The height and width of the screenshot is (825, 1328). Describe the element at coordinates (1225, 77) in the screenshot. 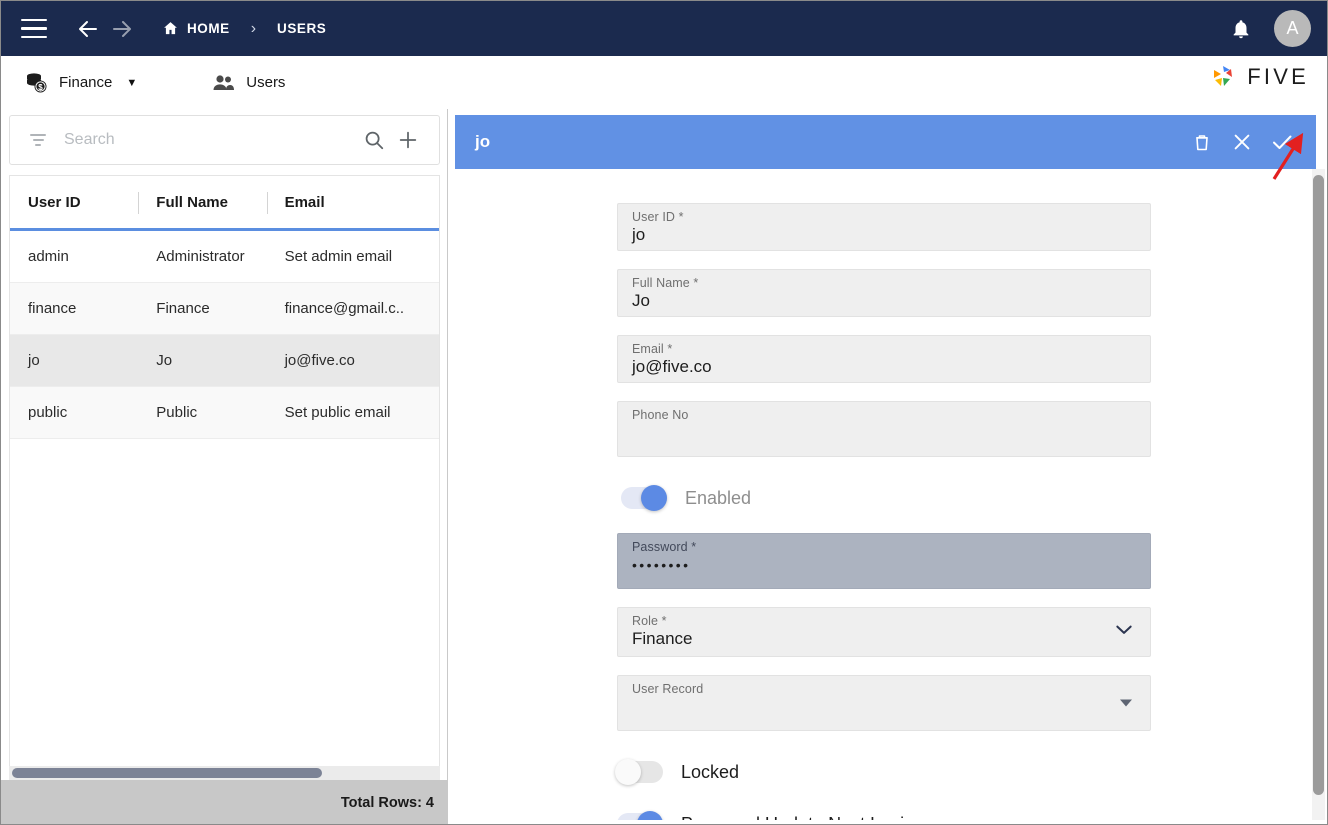

I see `five-logo-icon` at that location.